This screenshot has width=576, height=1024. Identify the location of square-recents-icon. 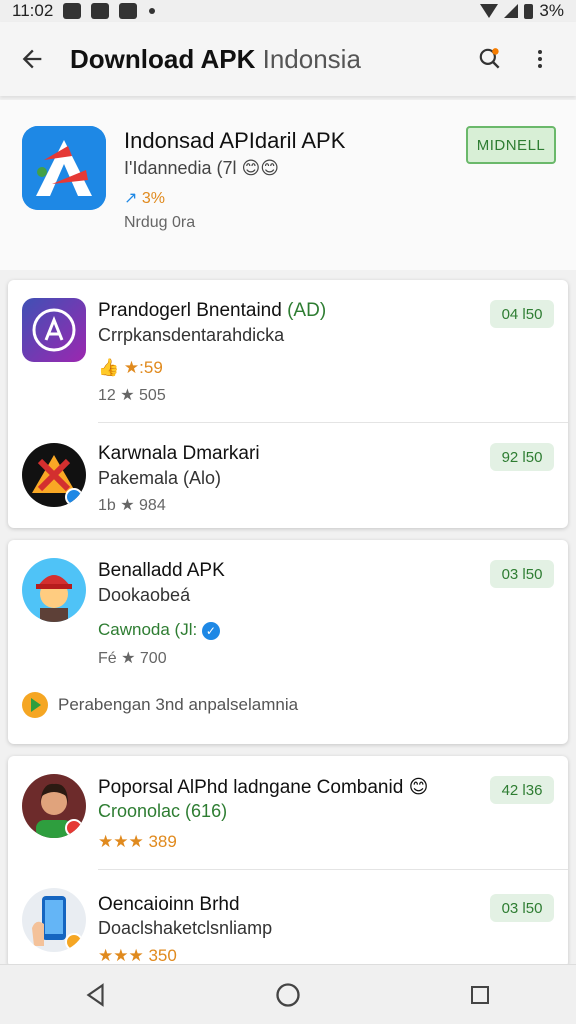
(480, 994).